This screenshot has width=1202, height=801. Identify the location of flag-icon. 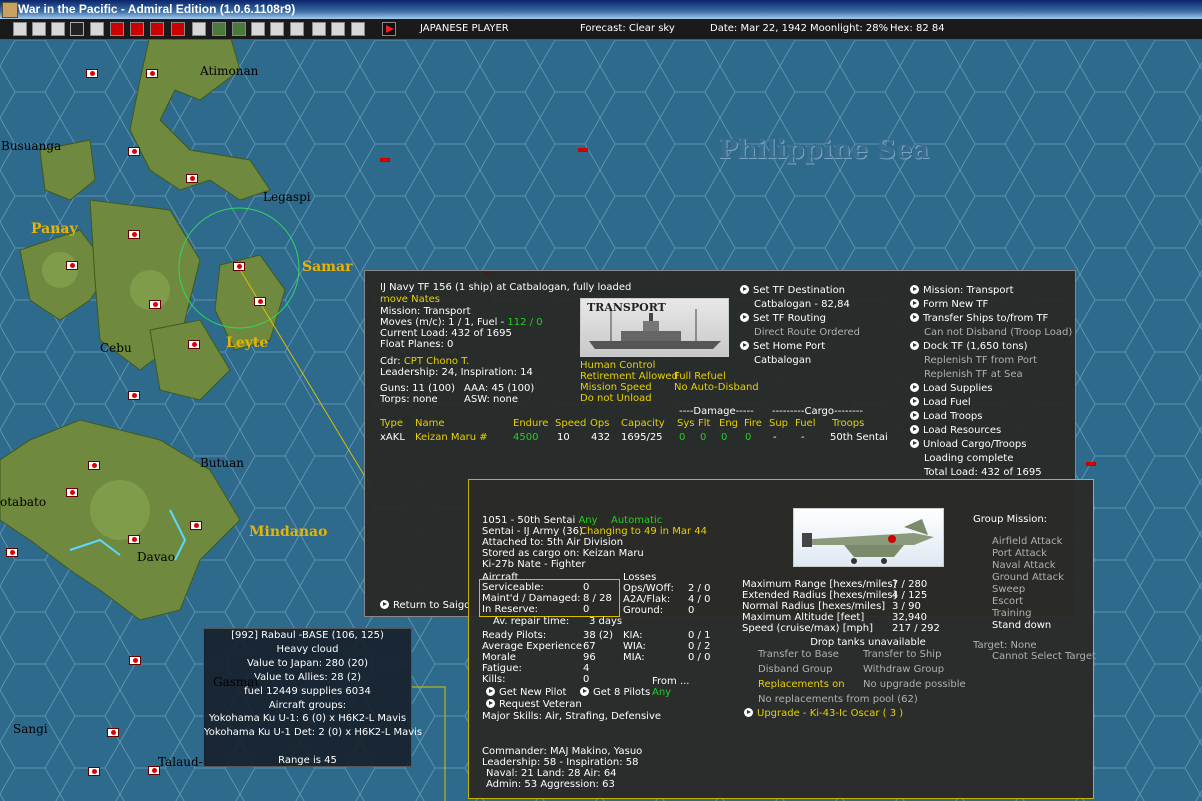
(178, 29).